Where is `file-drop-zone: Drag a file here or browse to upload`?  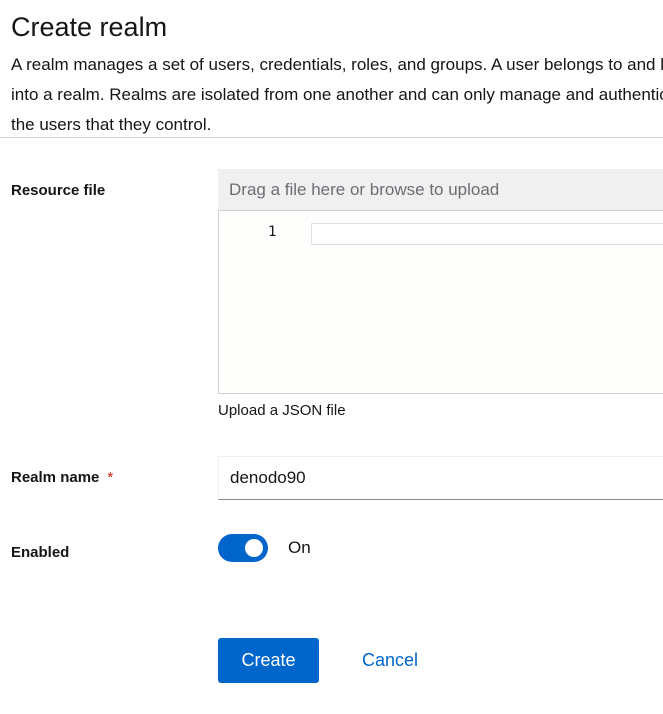 file-drop-zone: Drag a file here or browse to upload is located at coordinates (440, 190).